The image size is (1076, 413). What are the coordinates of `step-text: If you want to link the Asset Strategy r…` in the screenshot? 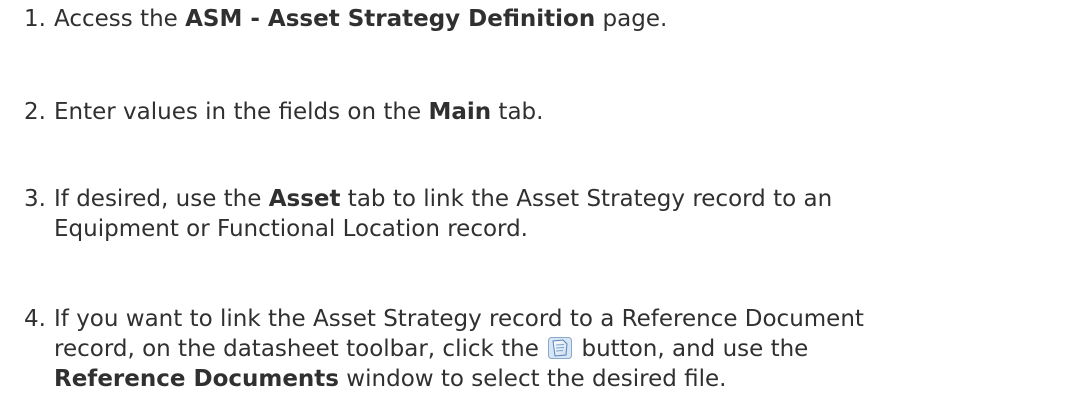 It's located at (459, 319).